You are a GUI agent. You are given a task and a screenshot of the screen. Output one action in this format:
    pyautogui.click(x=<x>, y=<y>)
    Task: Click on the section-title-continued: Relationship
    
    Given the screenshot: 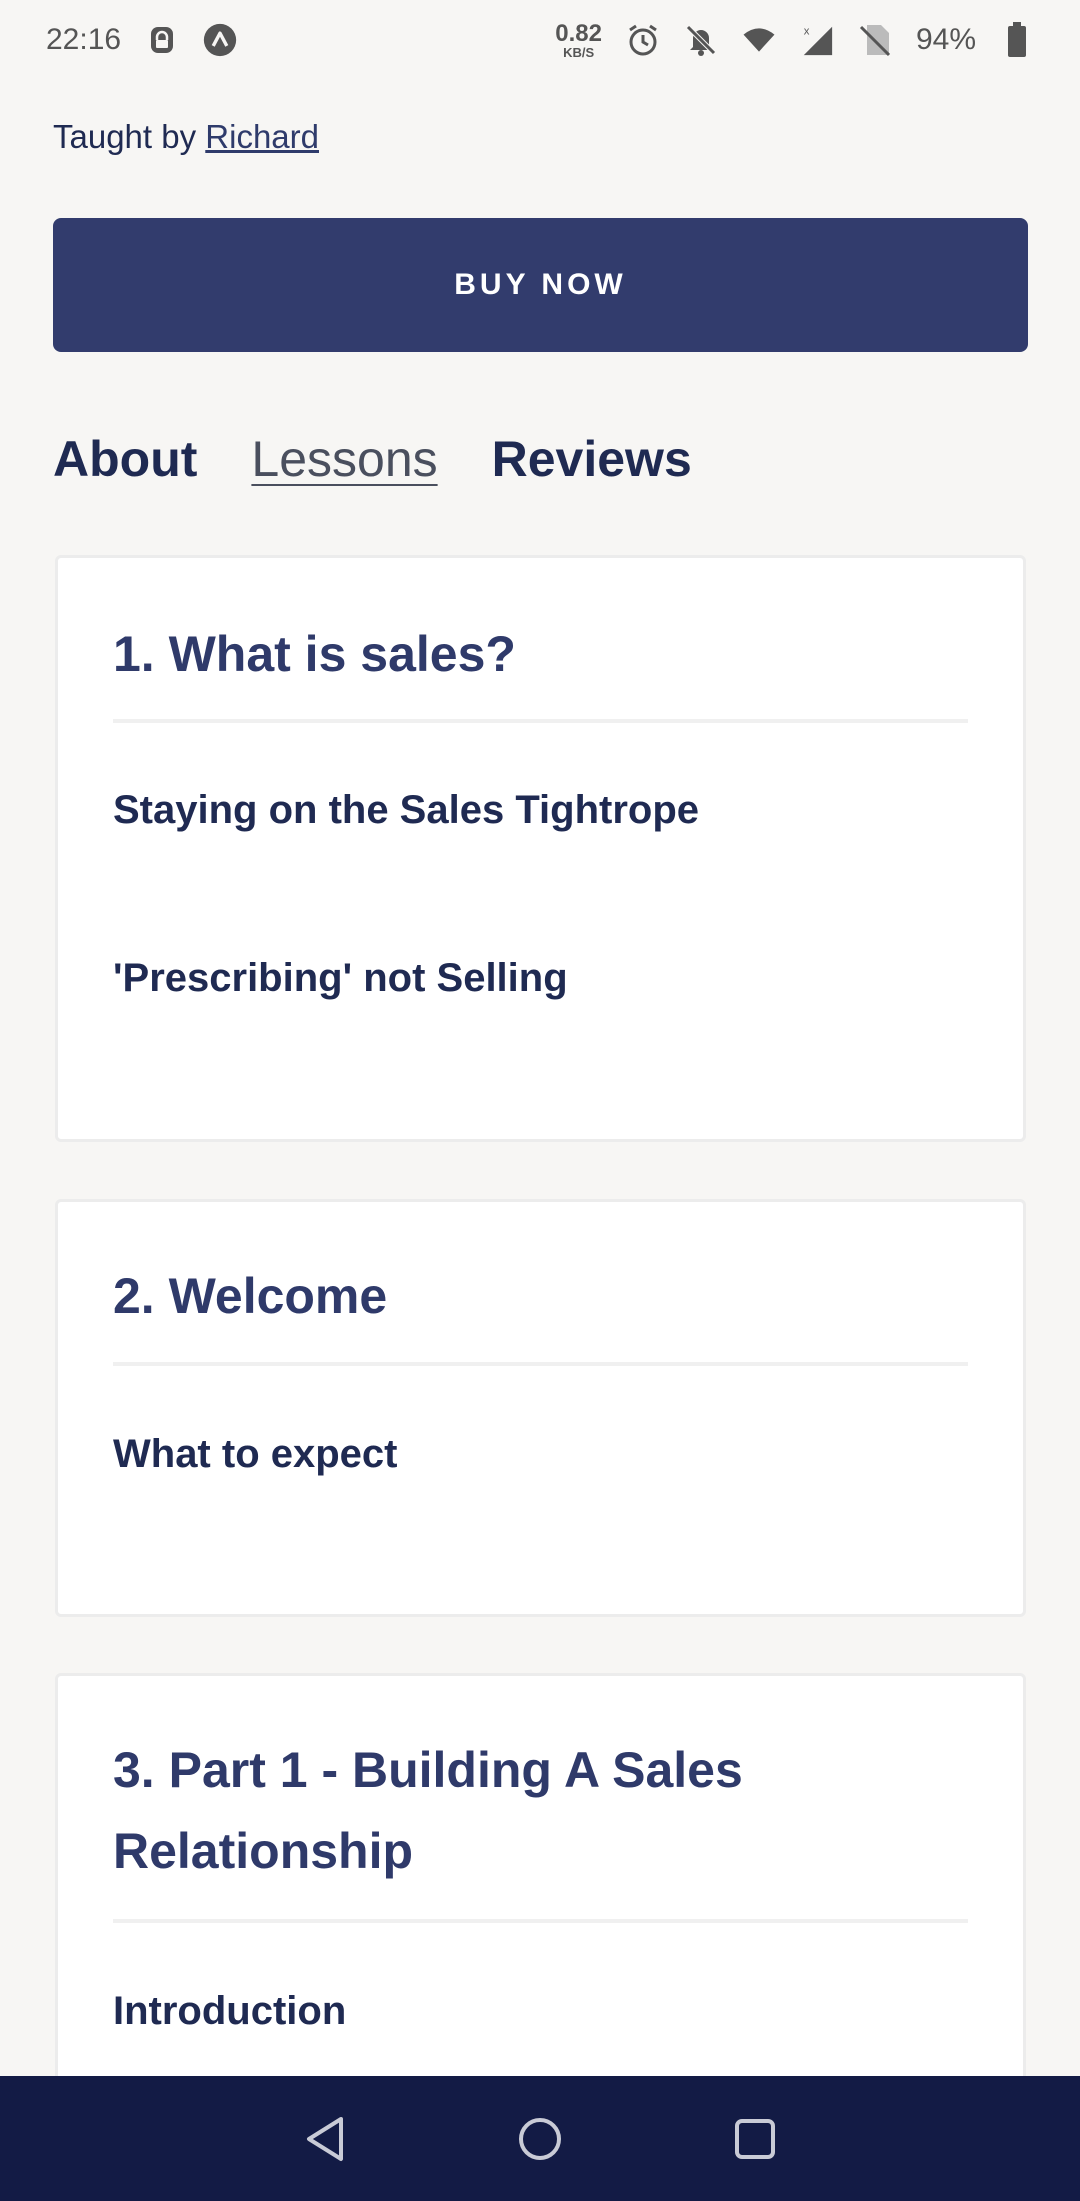 What is the action you would take?
    pyautogui.click(x=263, y=1851)
    